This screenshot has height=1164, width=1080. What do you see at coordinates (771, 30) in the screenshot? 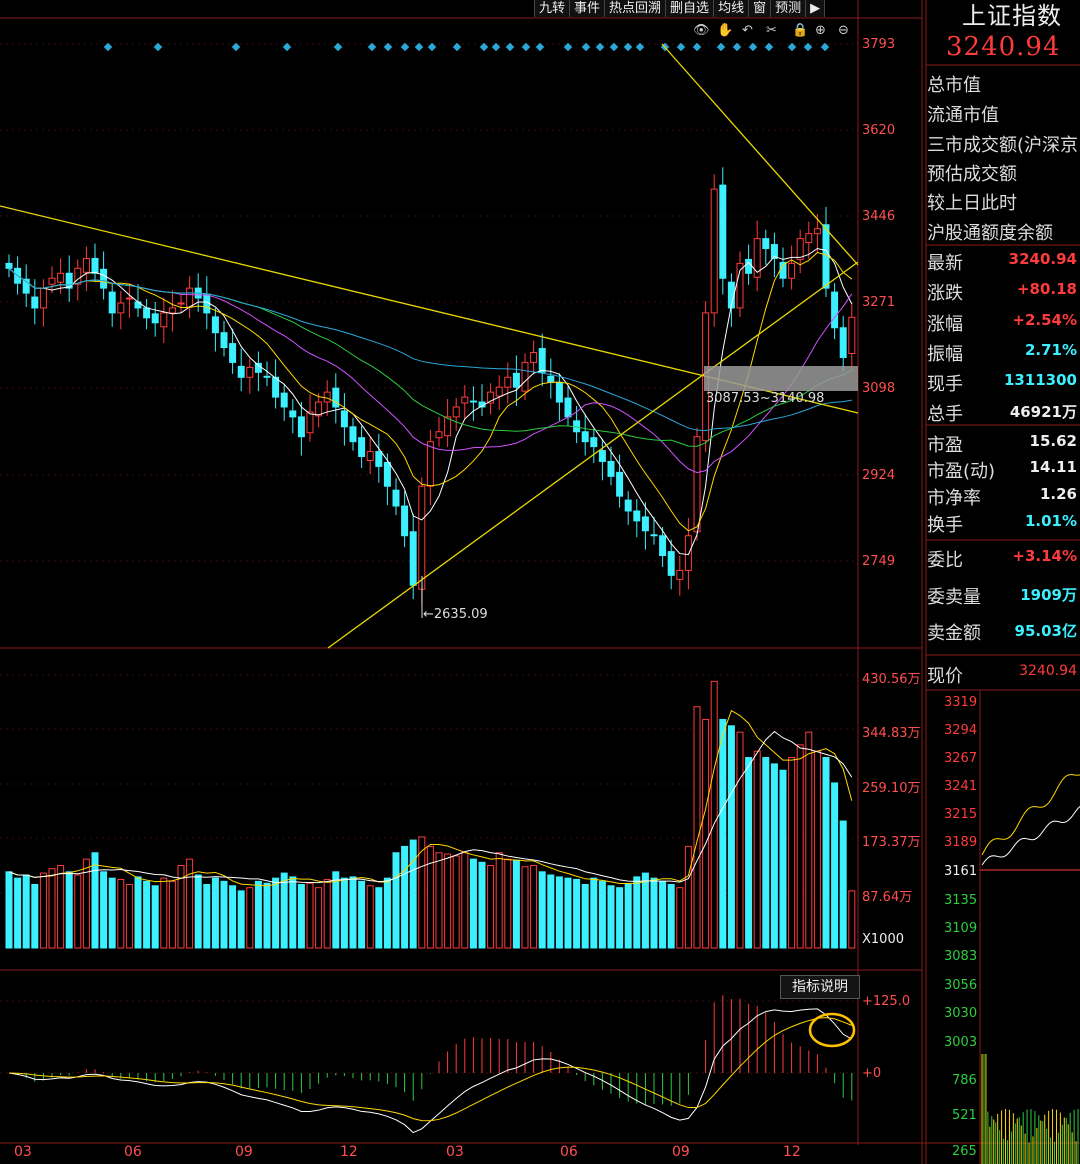
I see `scissors-icon: ✂` at bounding box center [771, 30].